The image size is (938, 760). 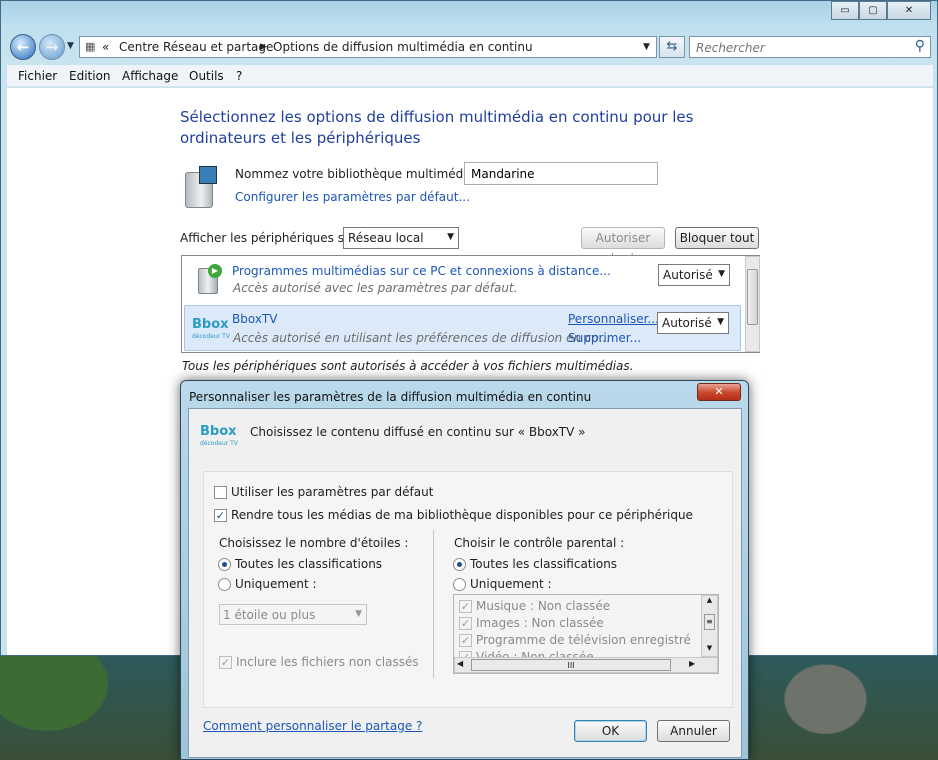 I want to click on scroll-down-icon: ▼, so click(x=709, y=648).